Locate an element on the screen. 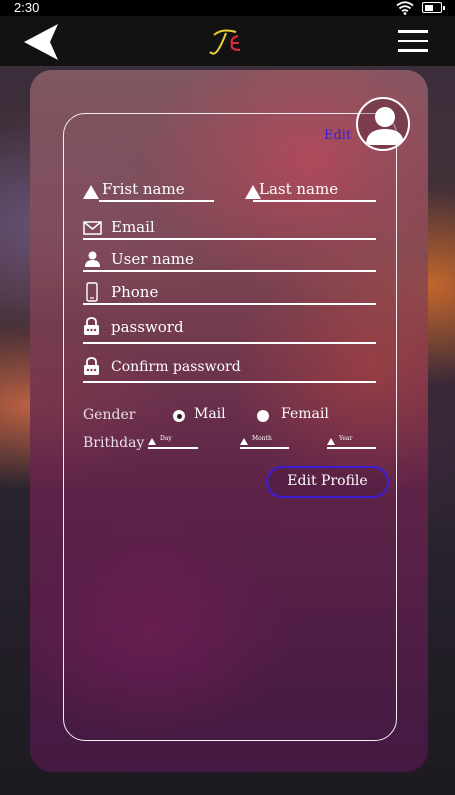 The image size is (455, 795). confirm-password-label: Confirm password is located at coordinates (176, 367).